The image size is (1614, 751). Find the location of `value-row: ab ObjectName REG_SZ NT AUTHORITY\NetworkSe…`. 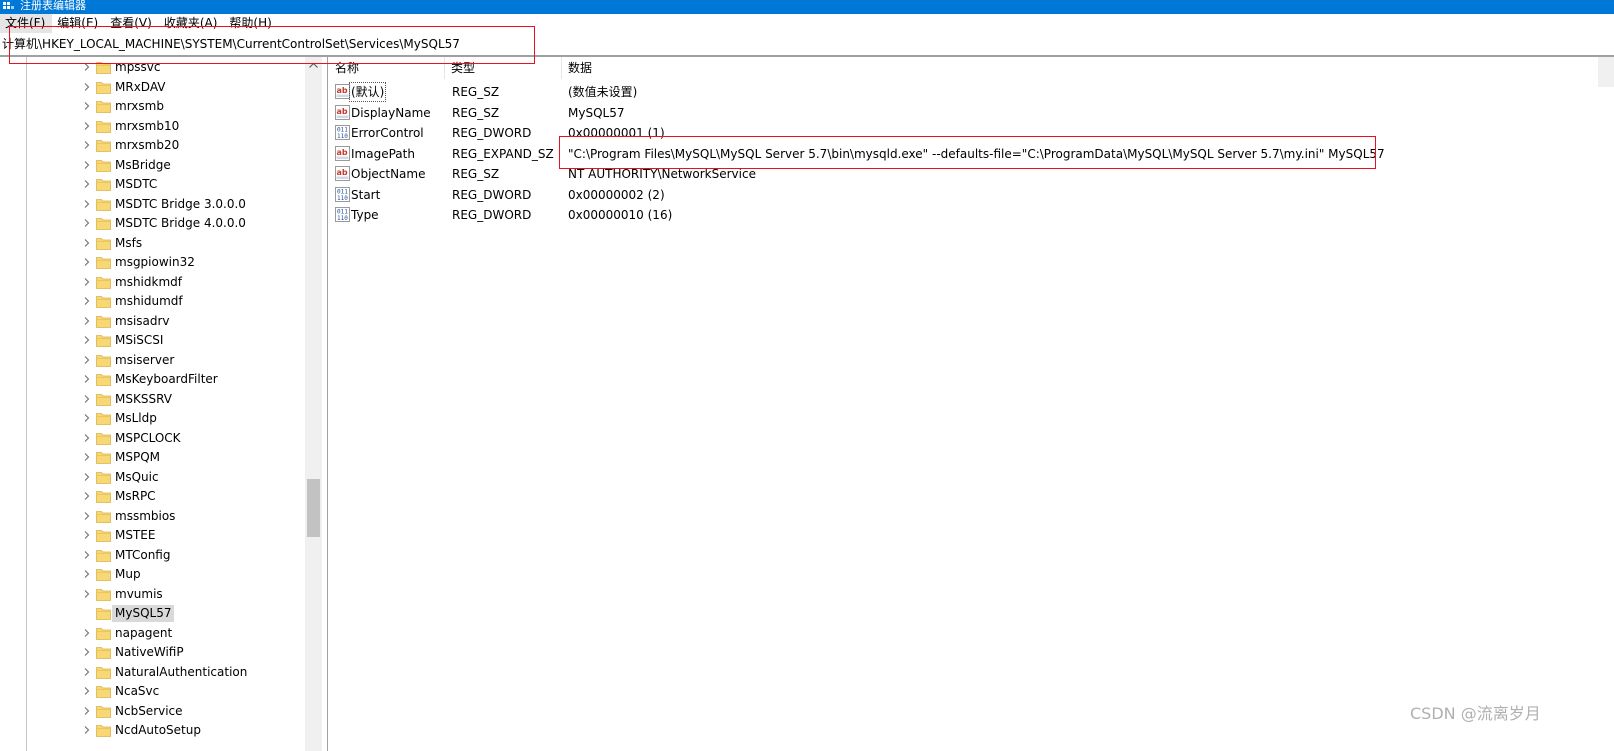

value-row: ab ObjectName REG_SZ NT AUTHORITY\NetworkSe… is located at coordinates (971, 174).